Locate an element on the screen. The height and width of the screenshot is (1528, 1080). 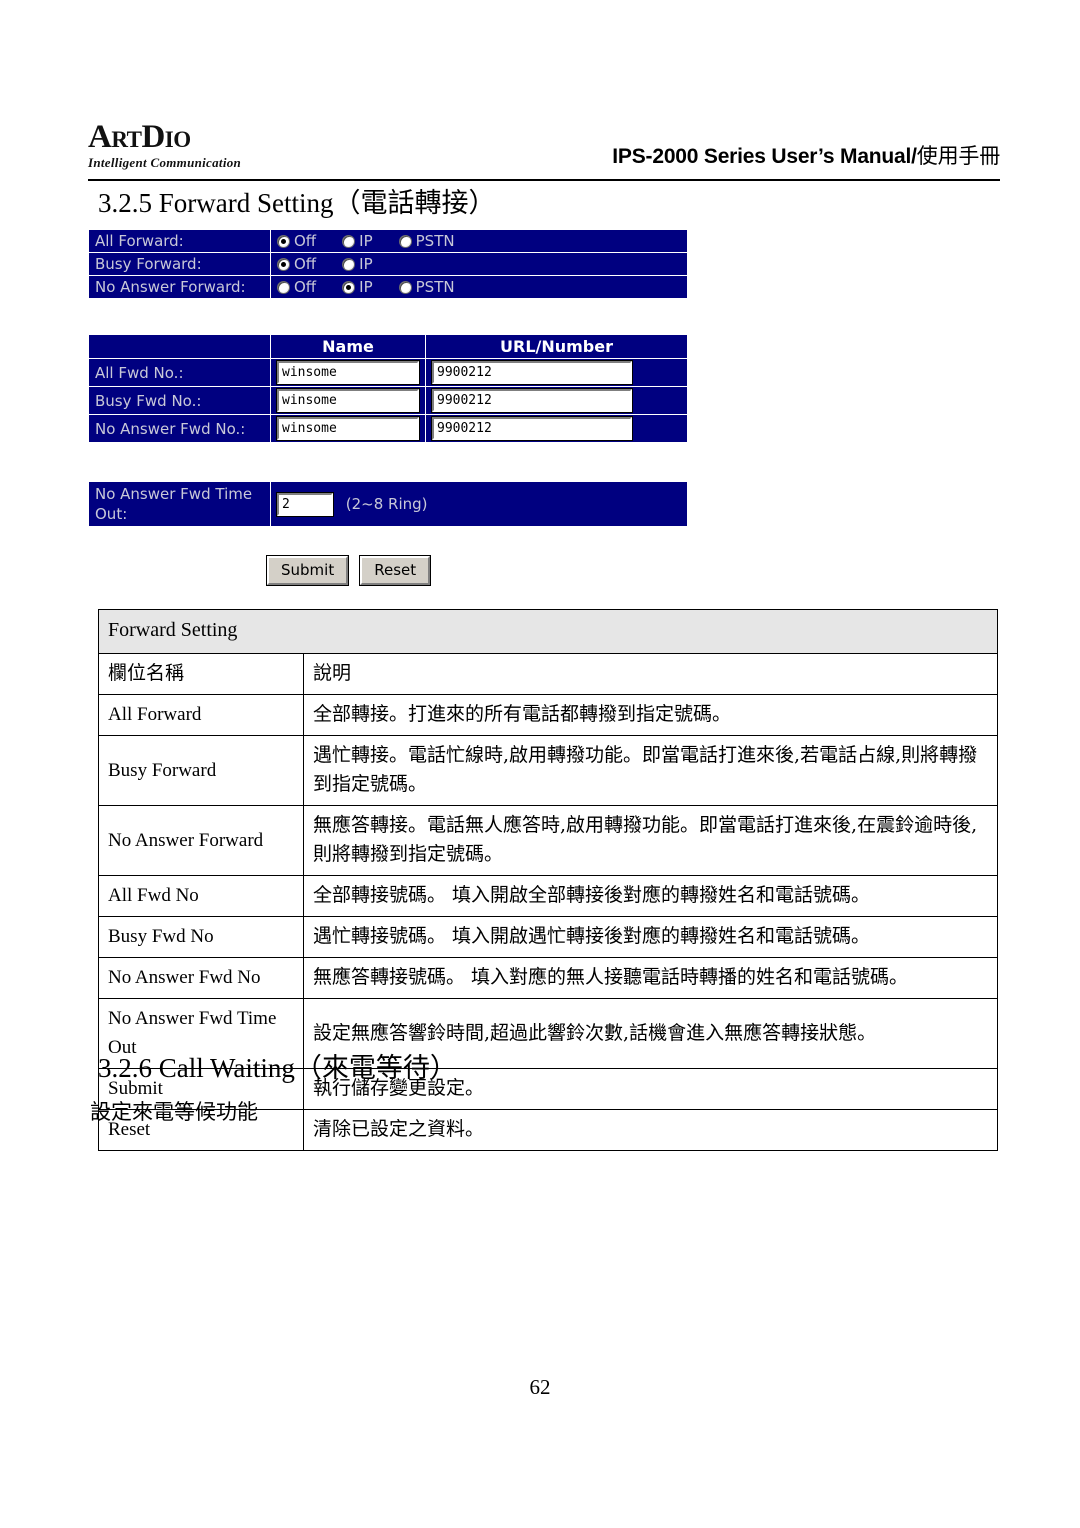
description-table-title: Forward Setting is located at coordinates (548, 631).